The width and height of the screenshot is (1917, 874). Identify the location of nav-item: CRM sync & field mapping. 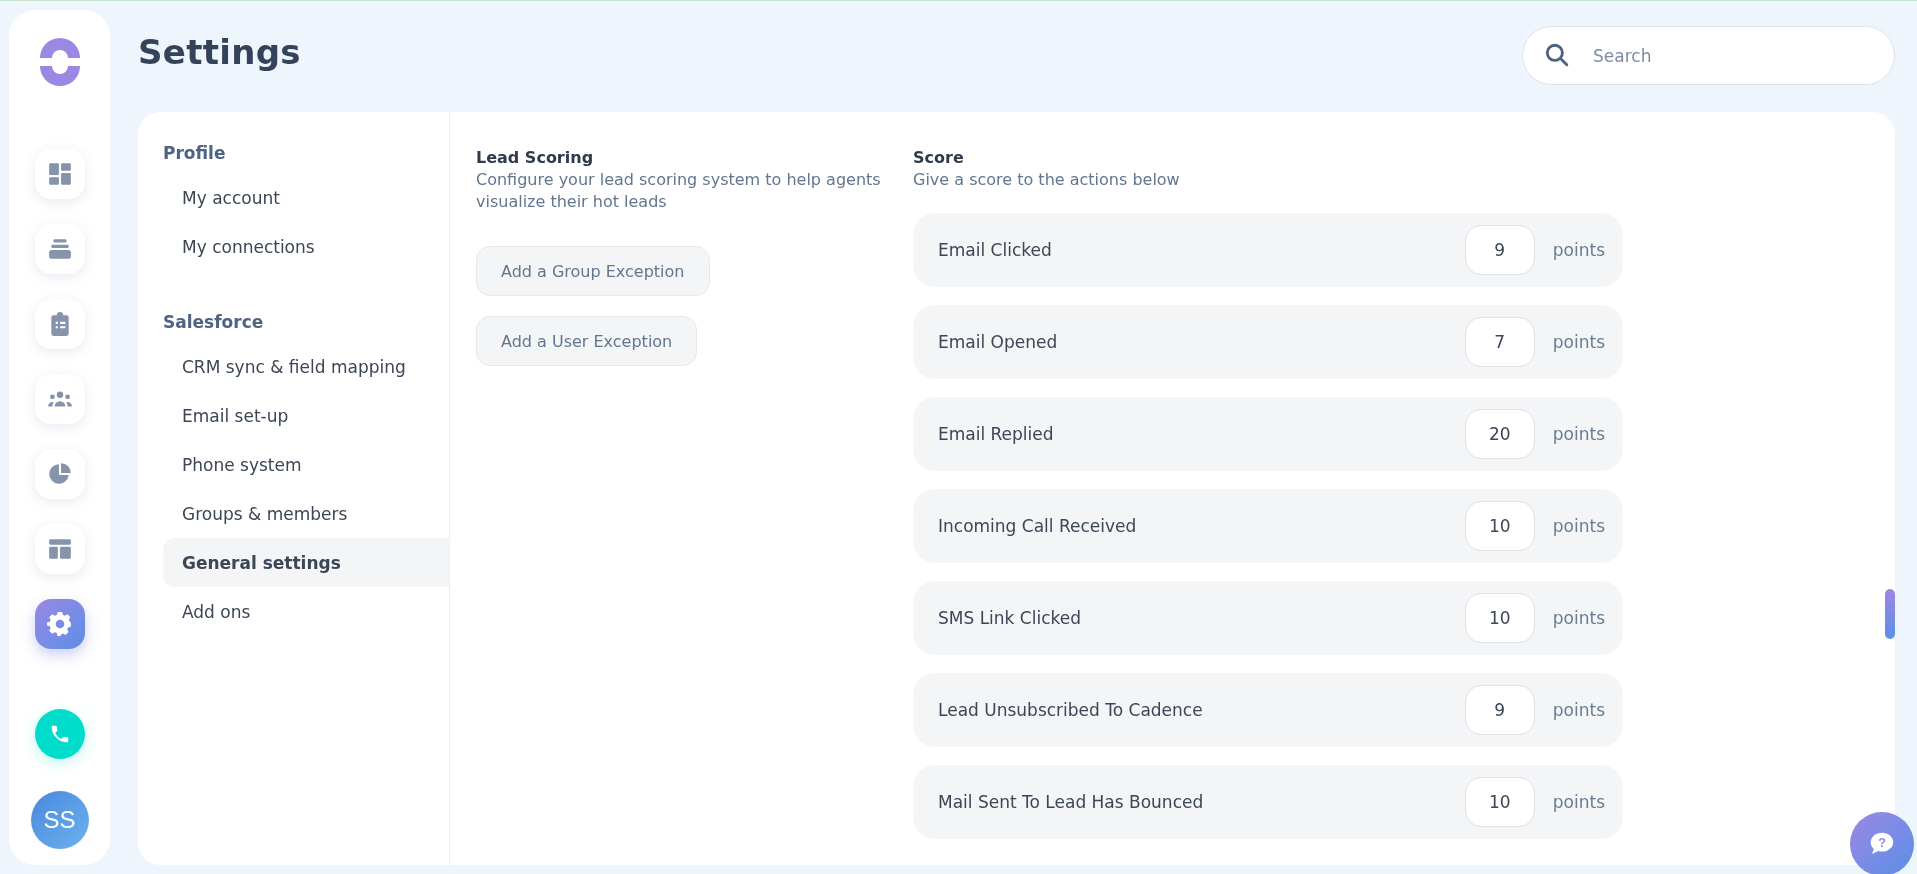
(306, 366).